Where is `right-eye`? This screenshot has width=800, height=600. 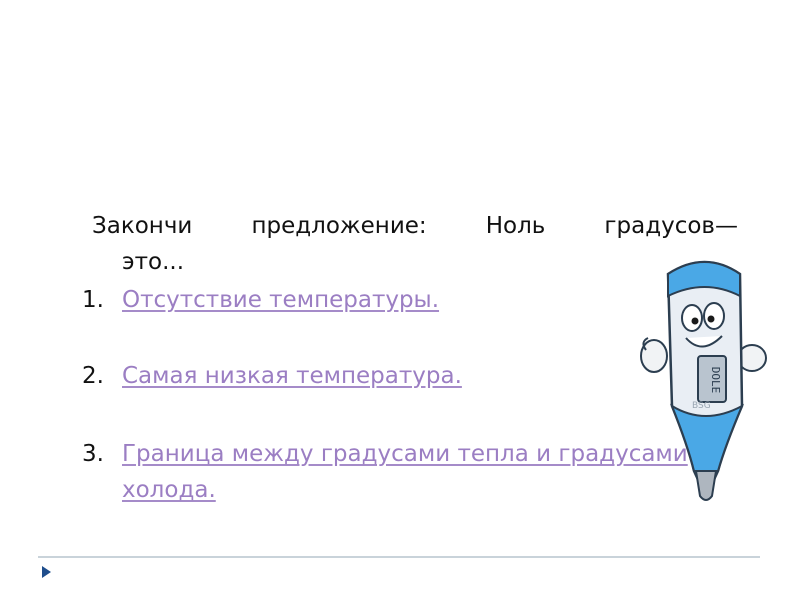
right-eye is located at coordinates (714, 316).